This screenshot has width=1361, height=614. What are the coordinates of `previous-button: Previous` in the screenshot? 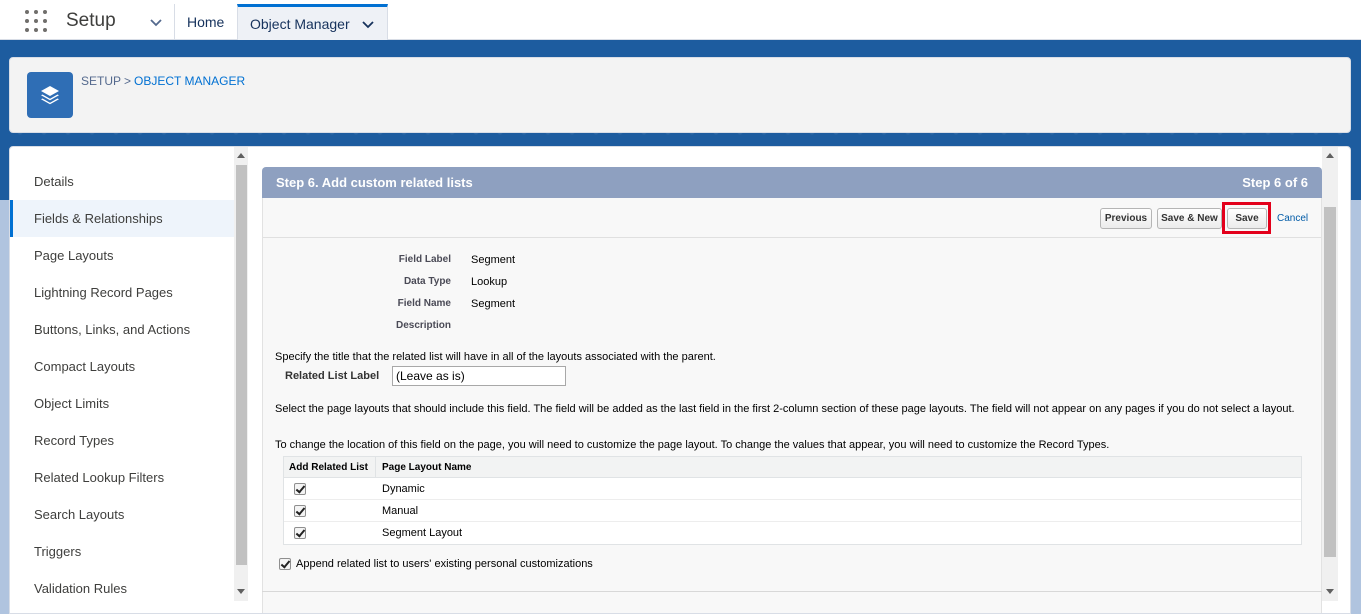 It's located at (1126, 218).